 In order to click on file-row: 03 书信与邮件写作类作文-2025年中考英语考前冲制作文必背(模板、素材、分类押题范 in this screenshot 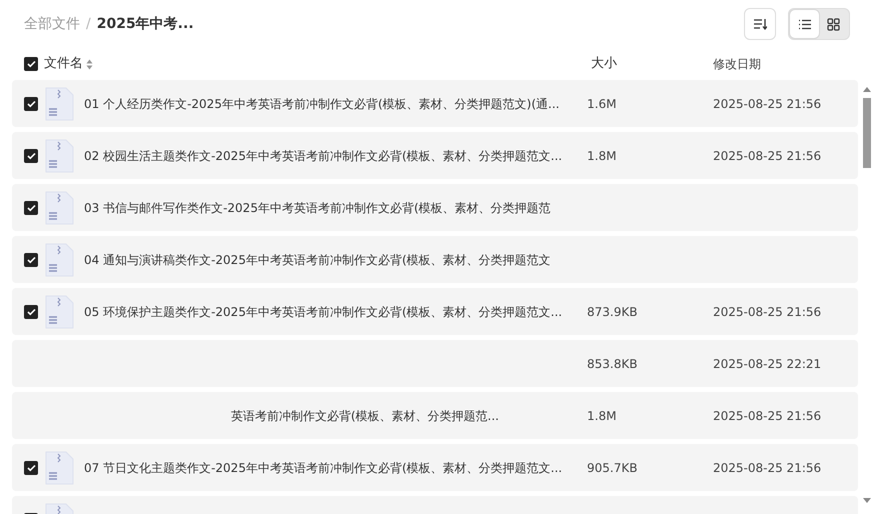, I will do `click(435, 207)`.